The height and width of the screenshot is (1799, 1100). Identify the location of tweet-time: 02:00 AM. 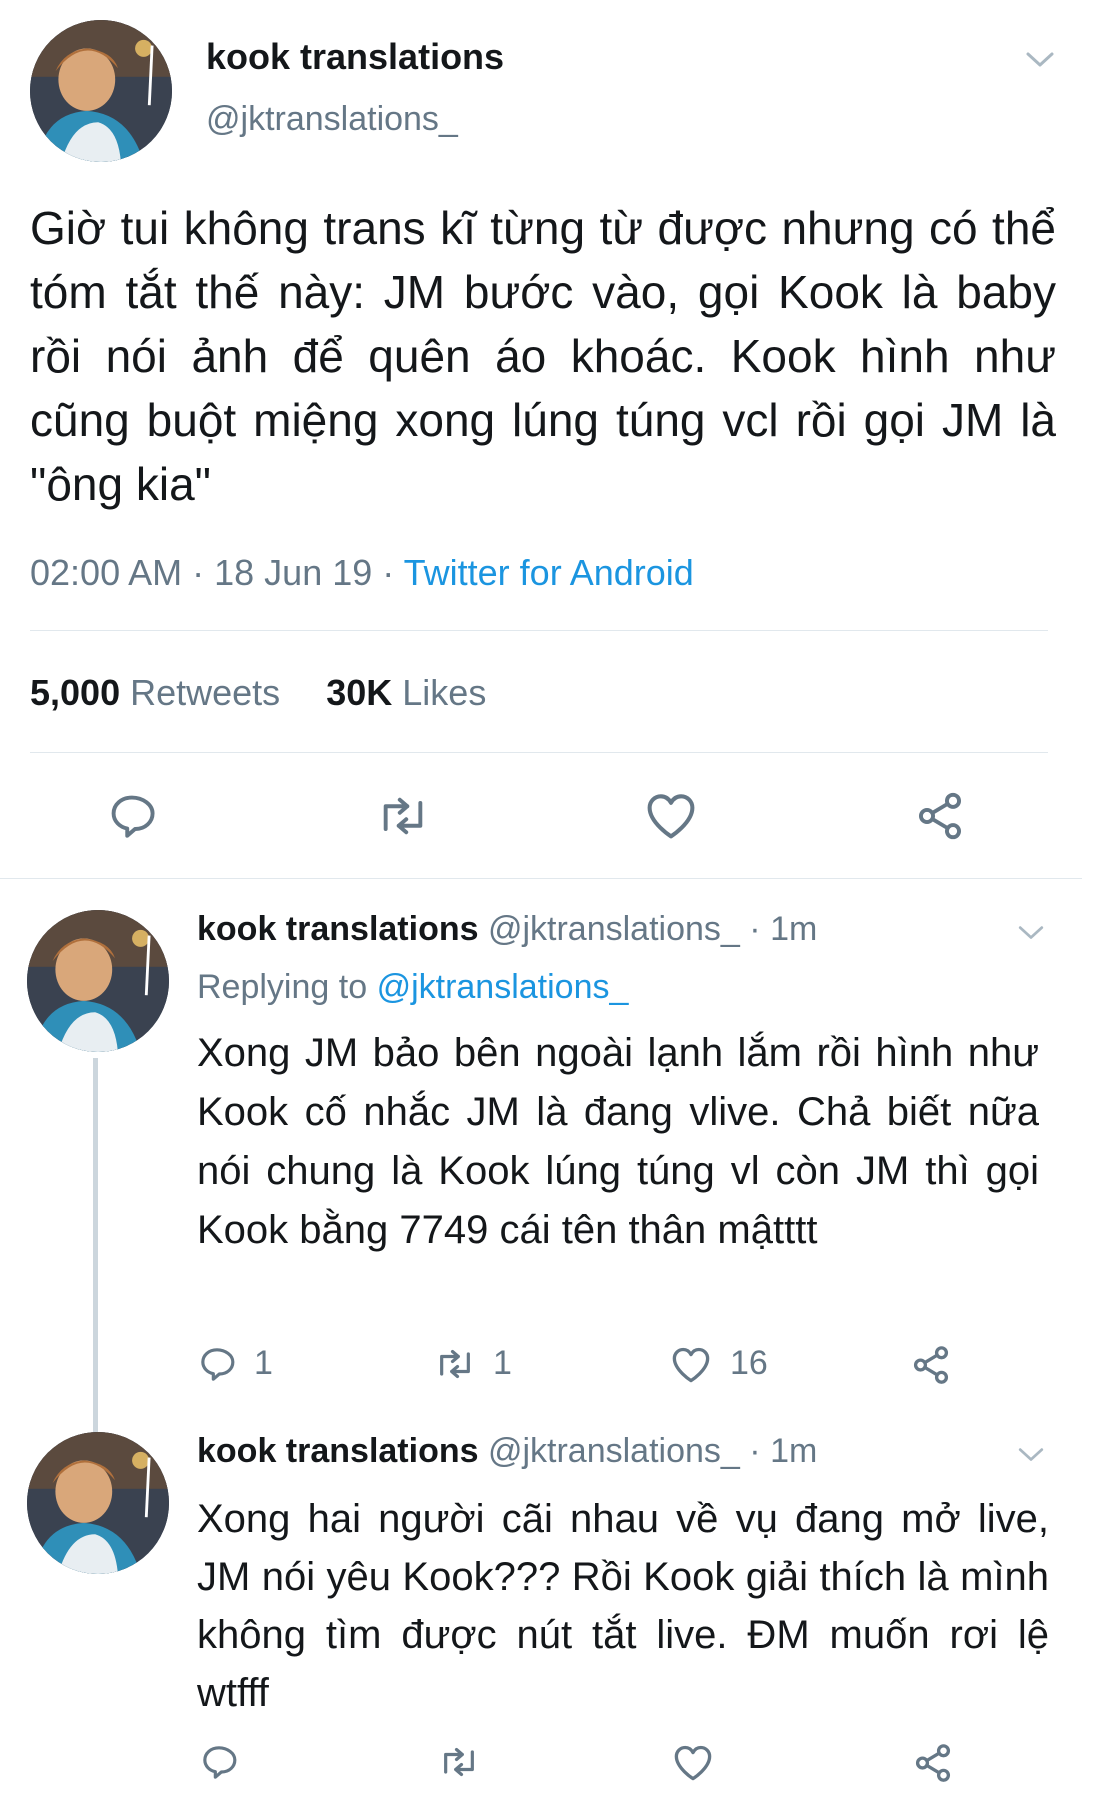
(106, 572).